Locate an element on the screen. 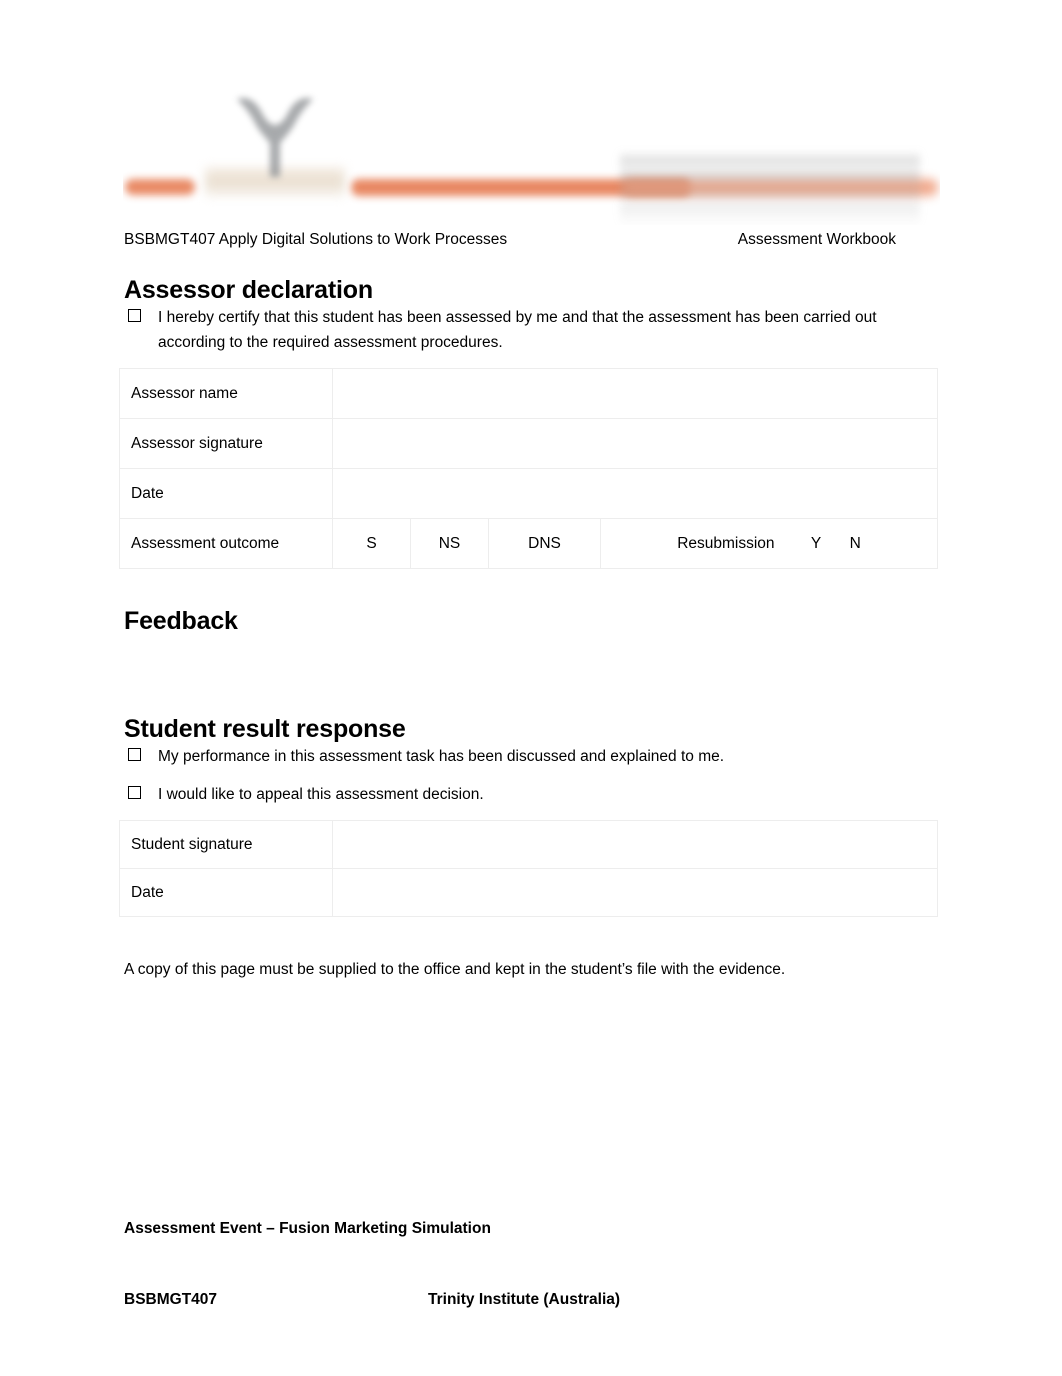 This screenshot has height=1376, width=1062. resubmission-option-y: Y is located at coordinates (816, 543).